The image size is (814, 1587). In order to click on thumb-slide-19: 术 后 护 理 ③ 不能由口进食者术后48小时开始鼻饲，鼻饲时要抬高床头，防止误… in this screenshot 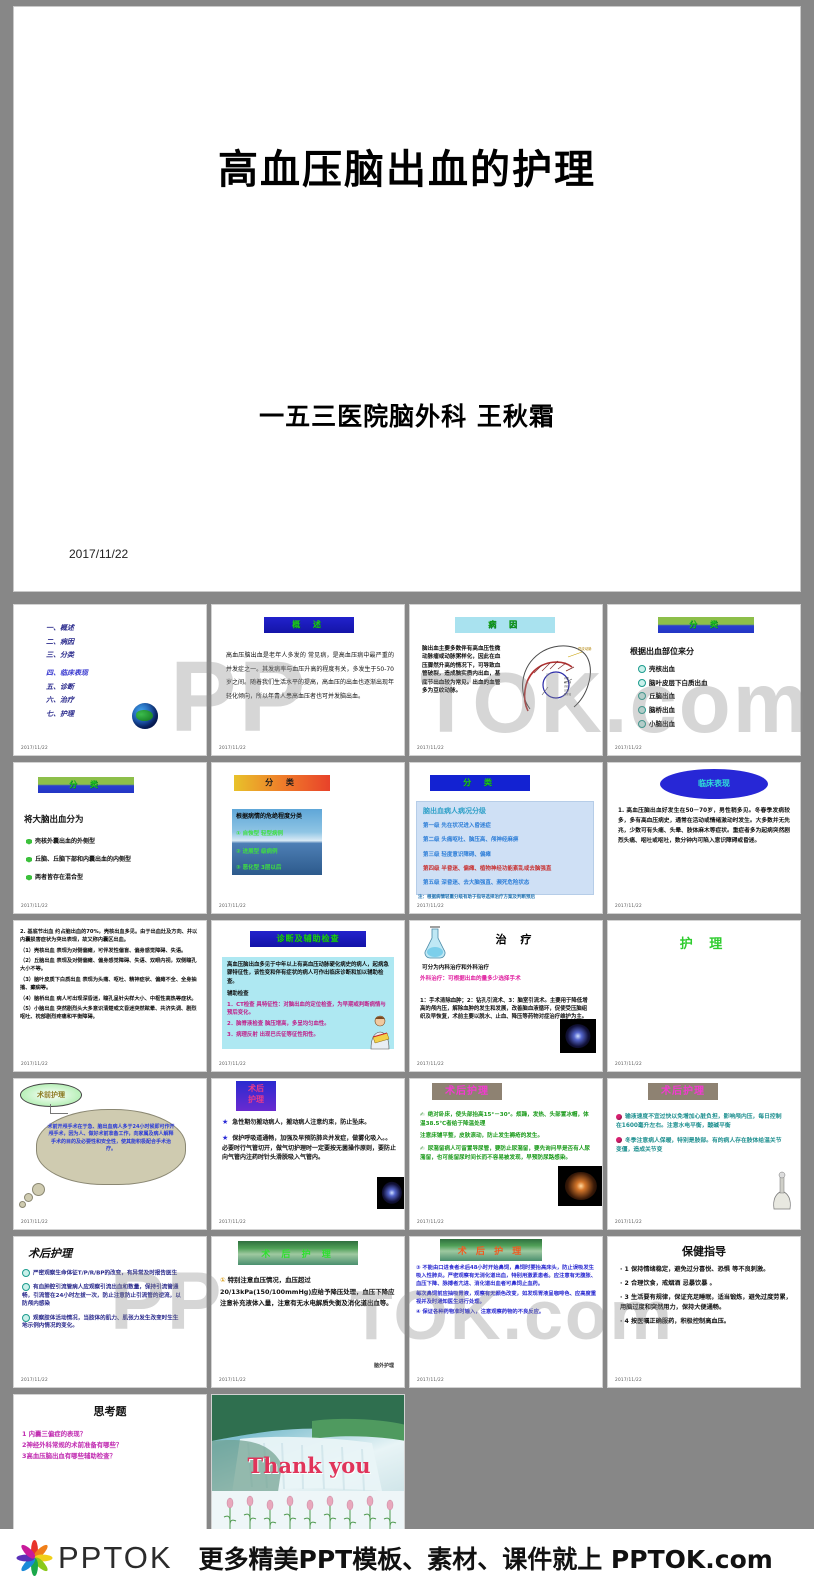, I will do `click(506, 1312)`.